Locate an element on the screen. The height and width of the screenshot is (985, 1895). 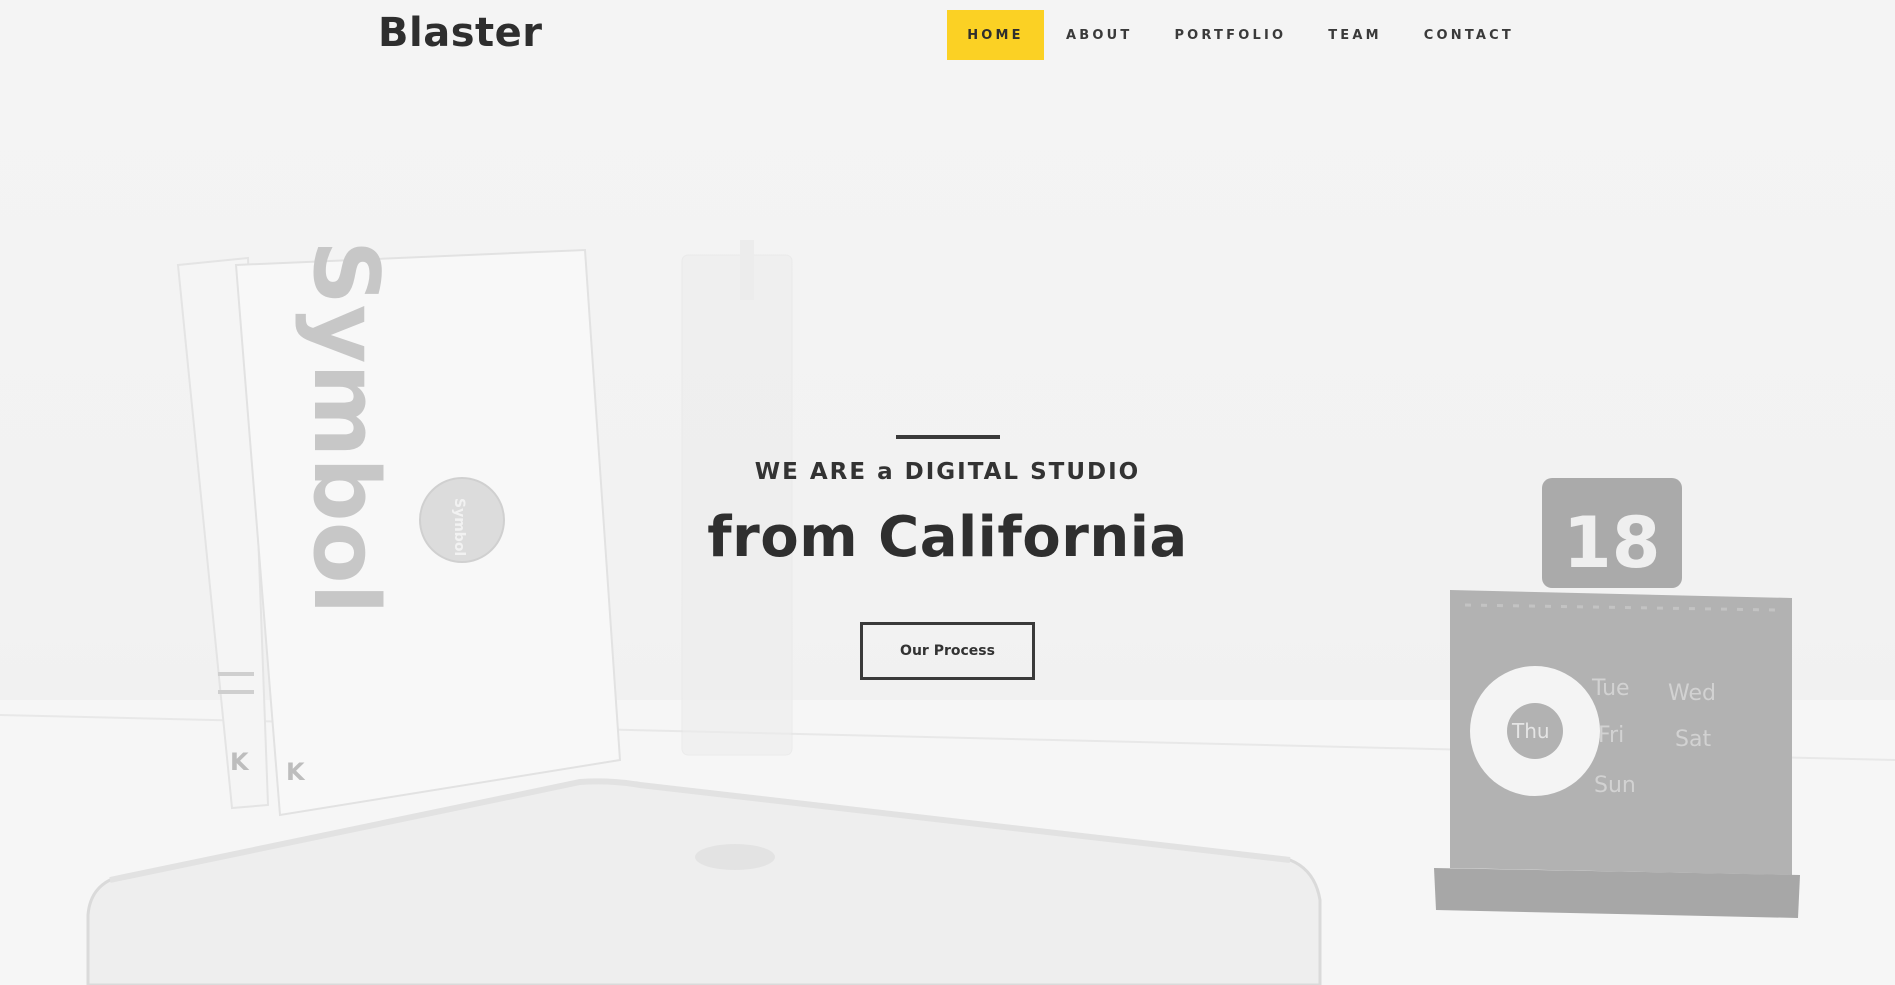
calendar-day-thu: Thu is located at coordinates (1530, 731).